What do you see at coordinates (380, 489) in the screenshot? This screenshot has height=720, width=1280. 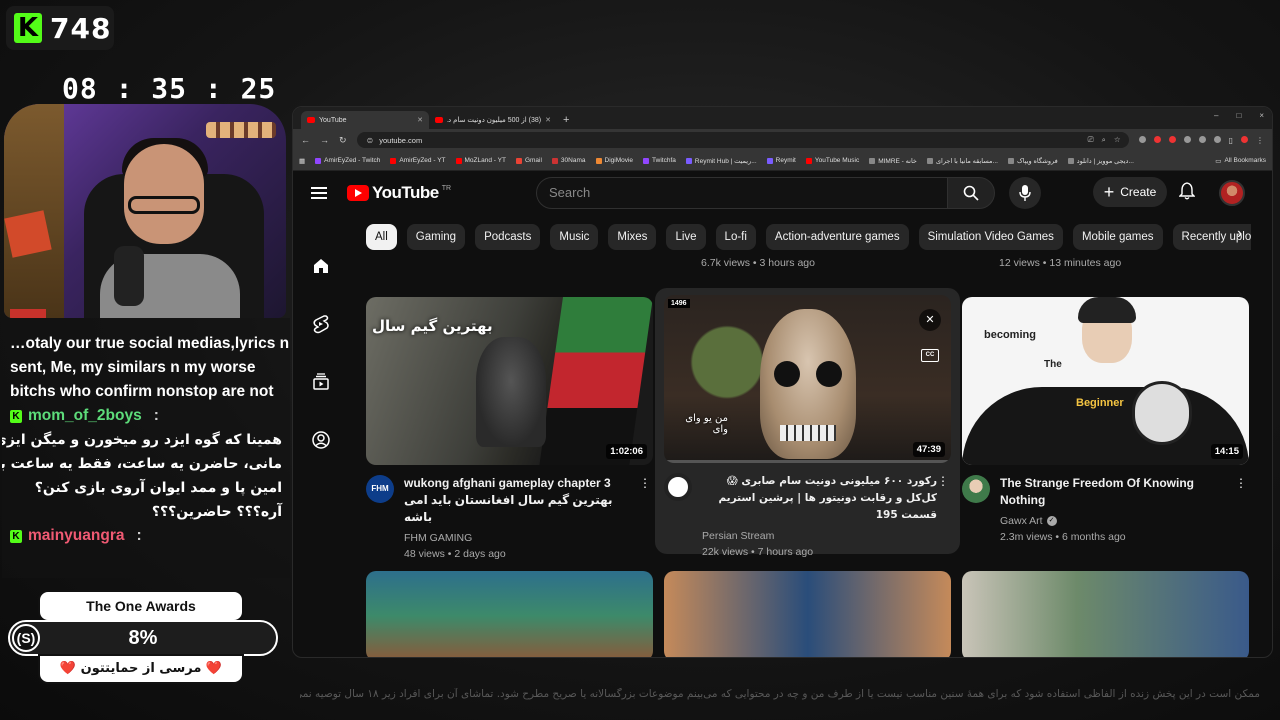 I see `channel-avatar: FHM` at bounding box center [380, 489].